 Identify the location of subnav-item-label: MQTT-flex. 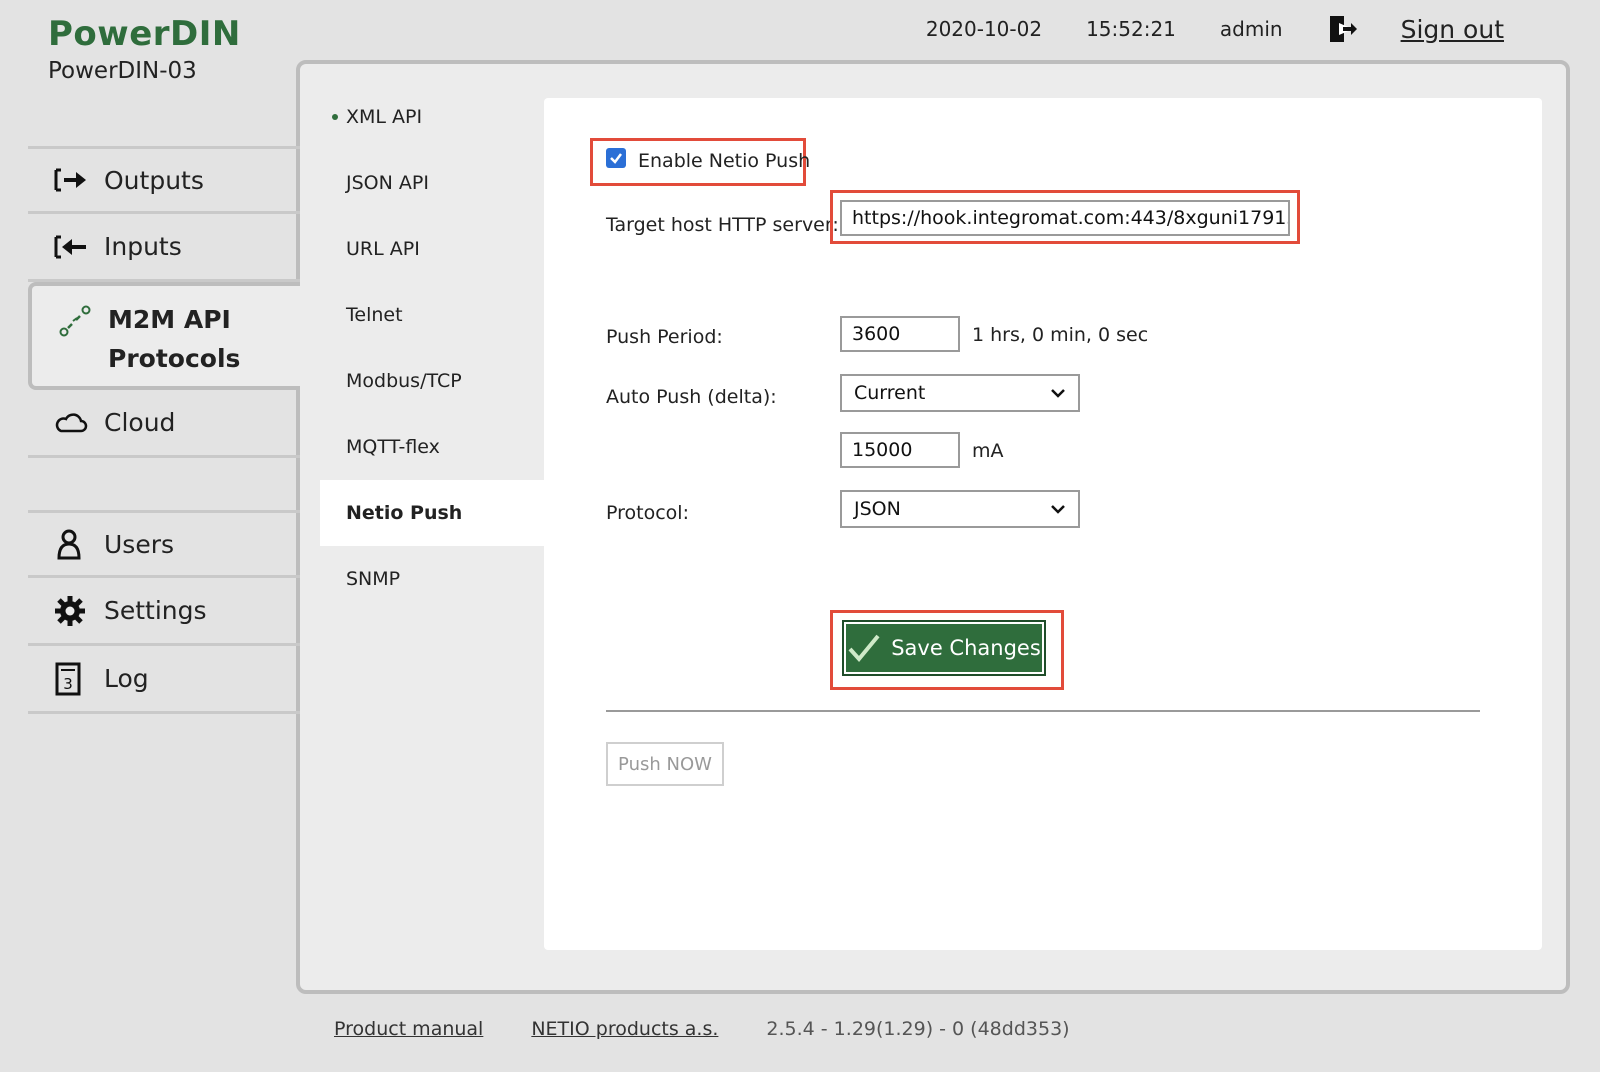
(393, 447).